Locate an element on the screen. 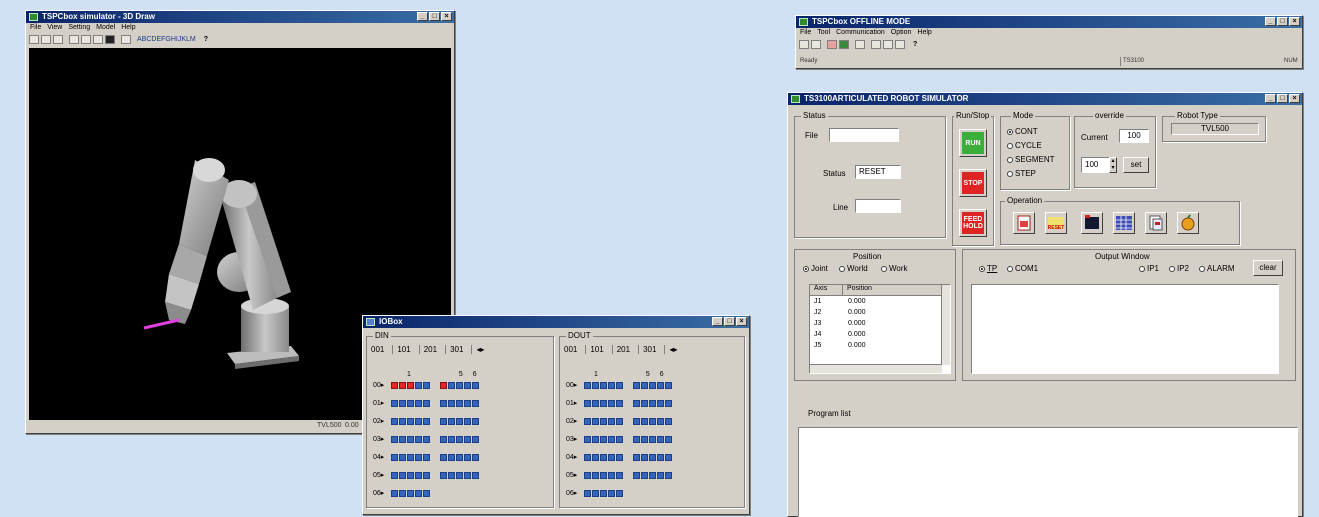 This screenshot has width=1319, height=517. menu-file: File is located at coordinates (805, 33).